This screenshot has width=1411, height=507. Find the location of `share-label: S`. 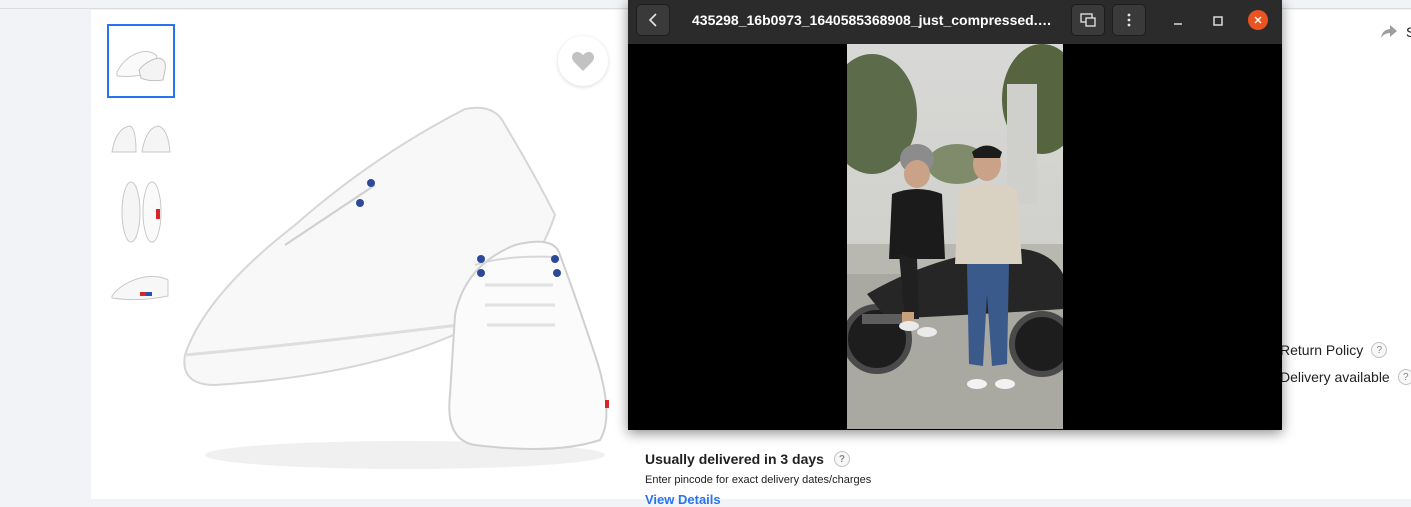

share-label: S is located at coordinates (1408, 32).